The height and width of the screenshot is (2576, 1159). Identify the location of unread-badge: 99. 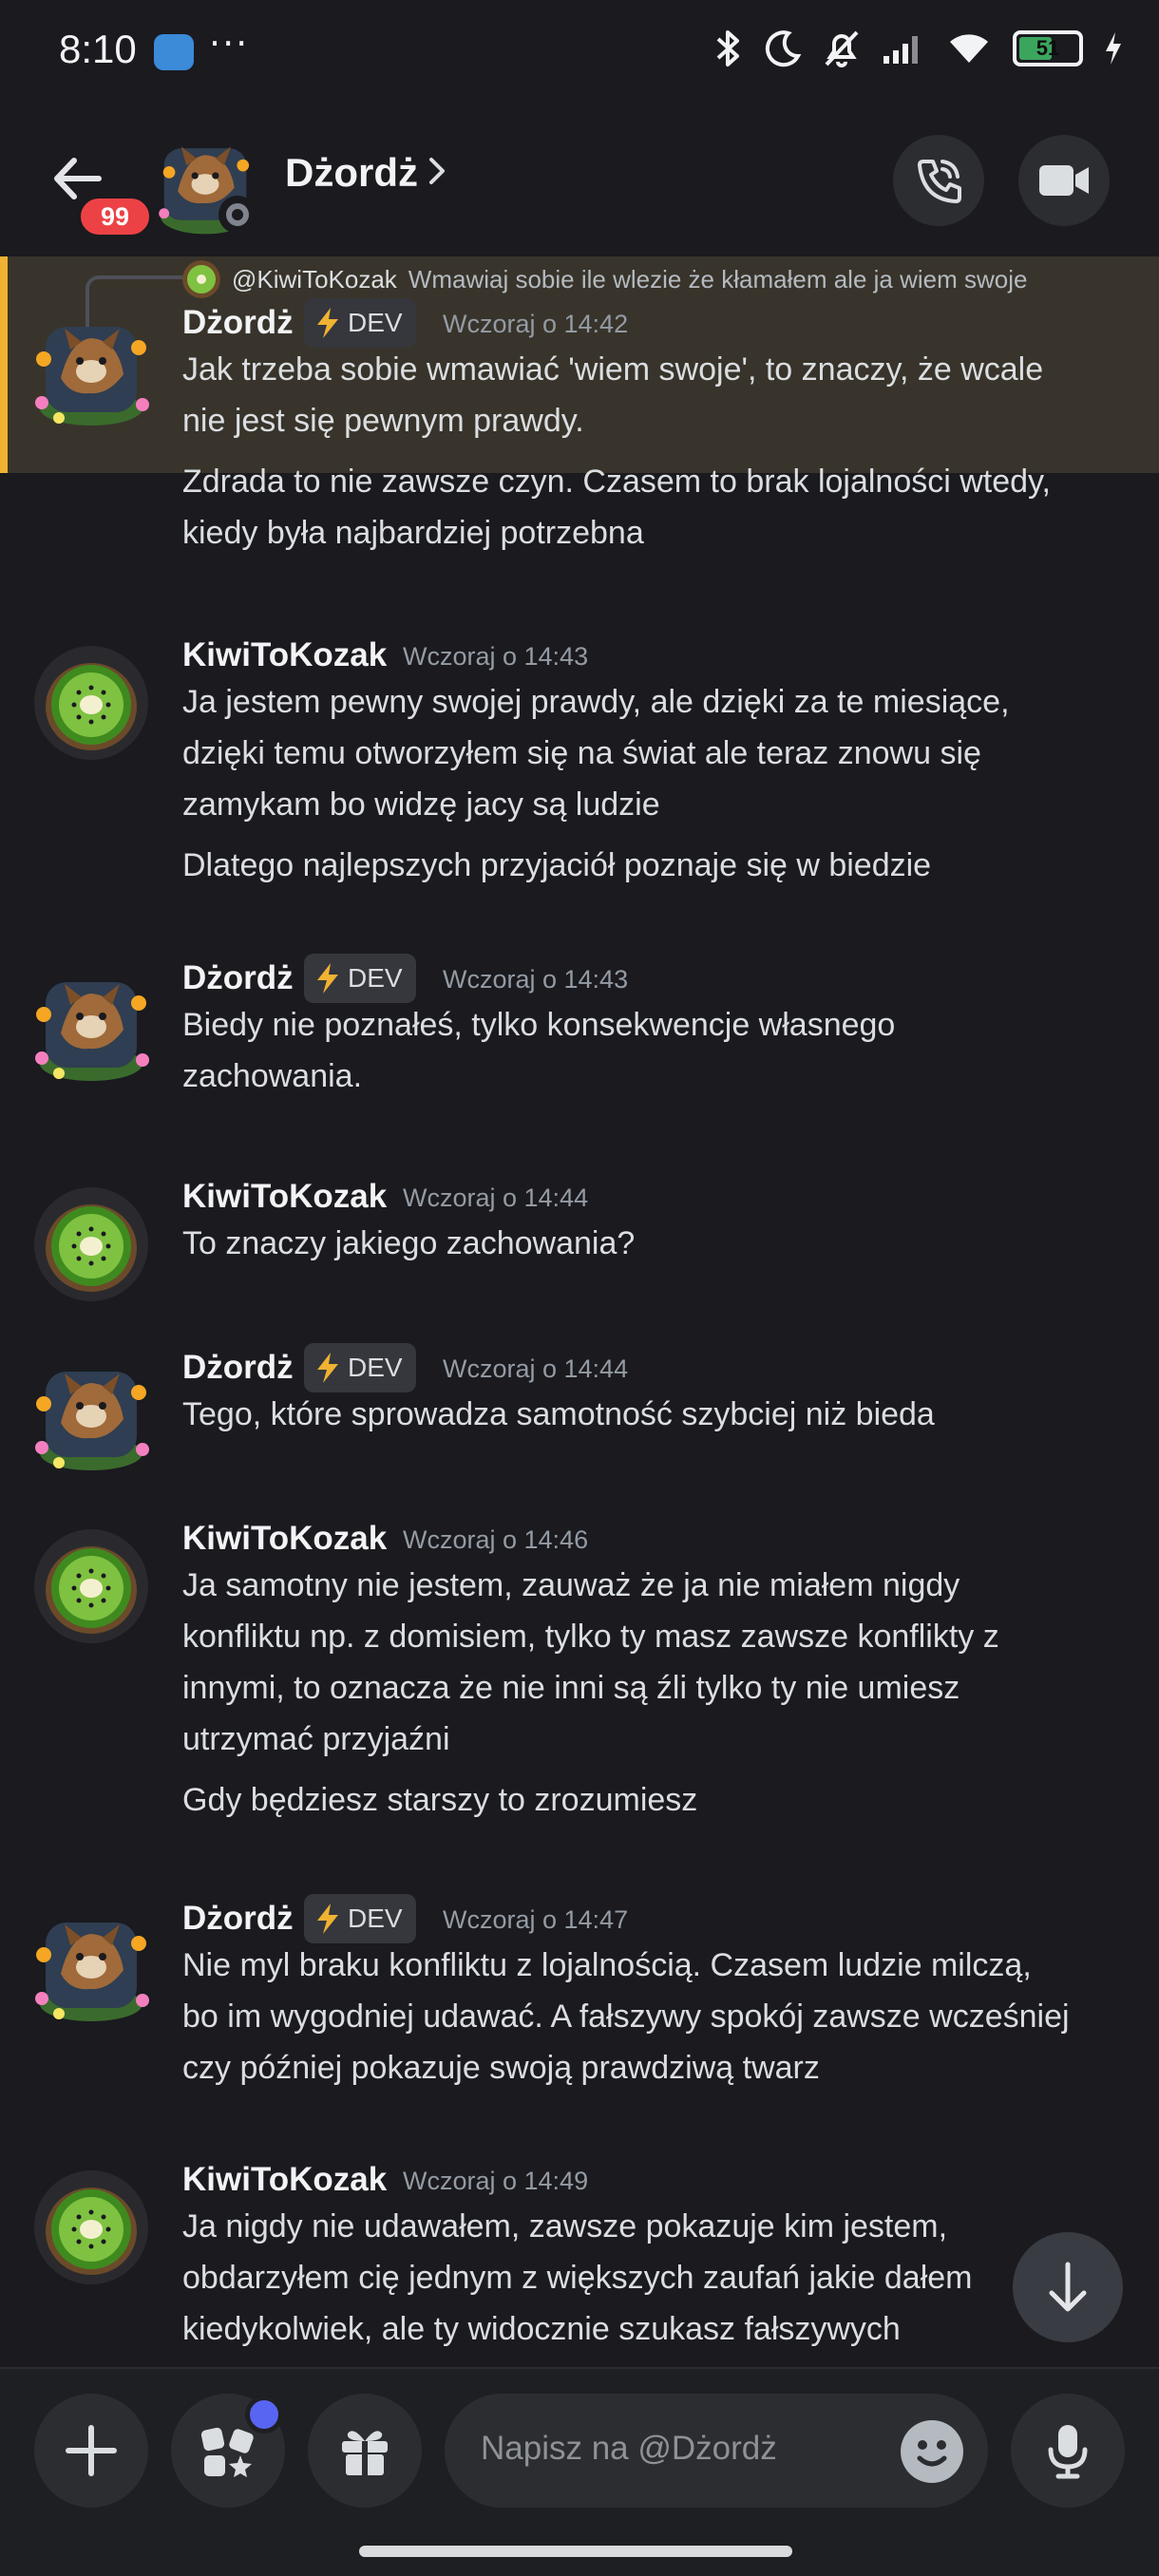
(115, 216).